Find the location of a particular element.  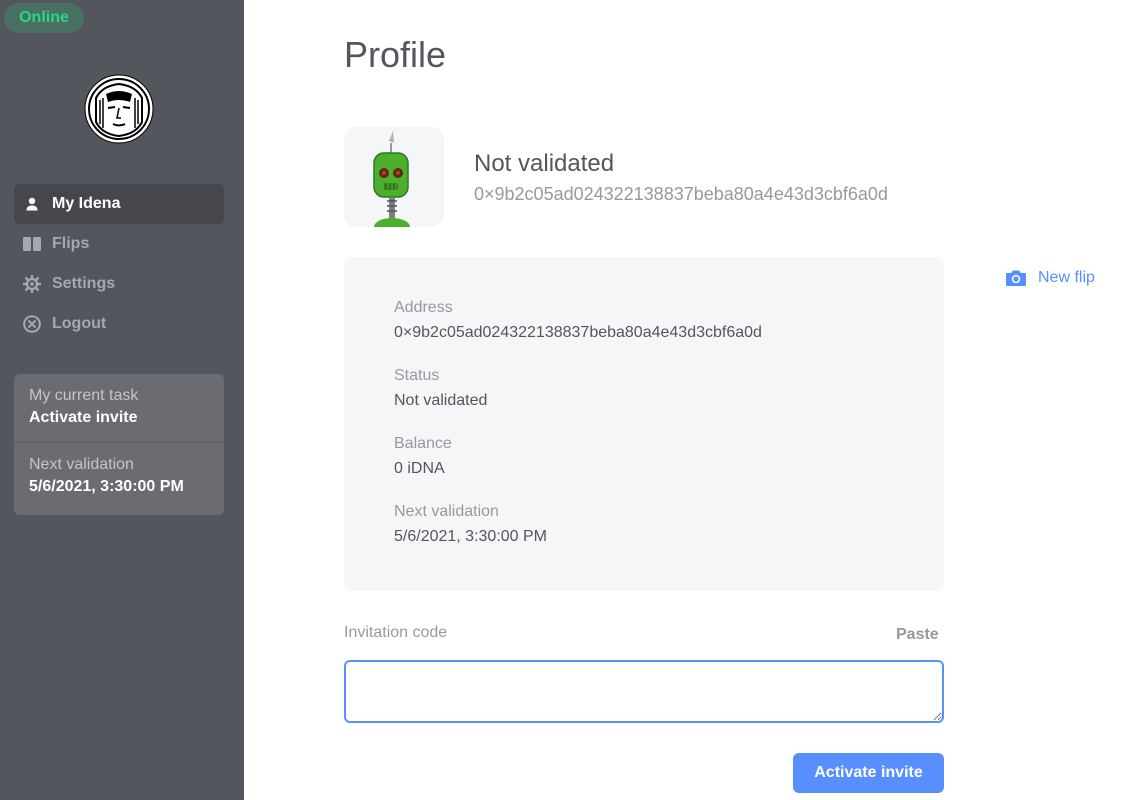

detail-row-next-validation: Next validation 5/6/2021, 3:30:00 PM is located at coordinates (644, 526).